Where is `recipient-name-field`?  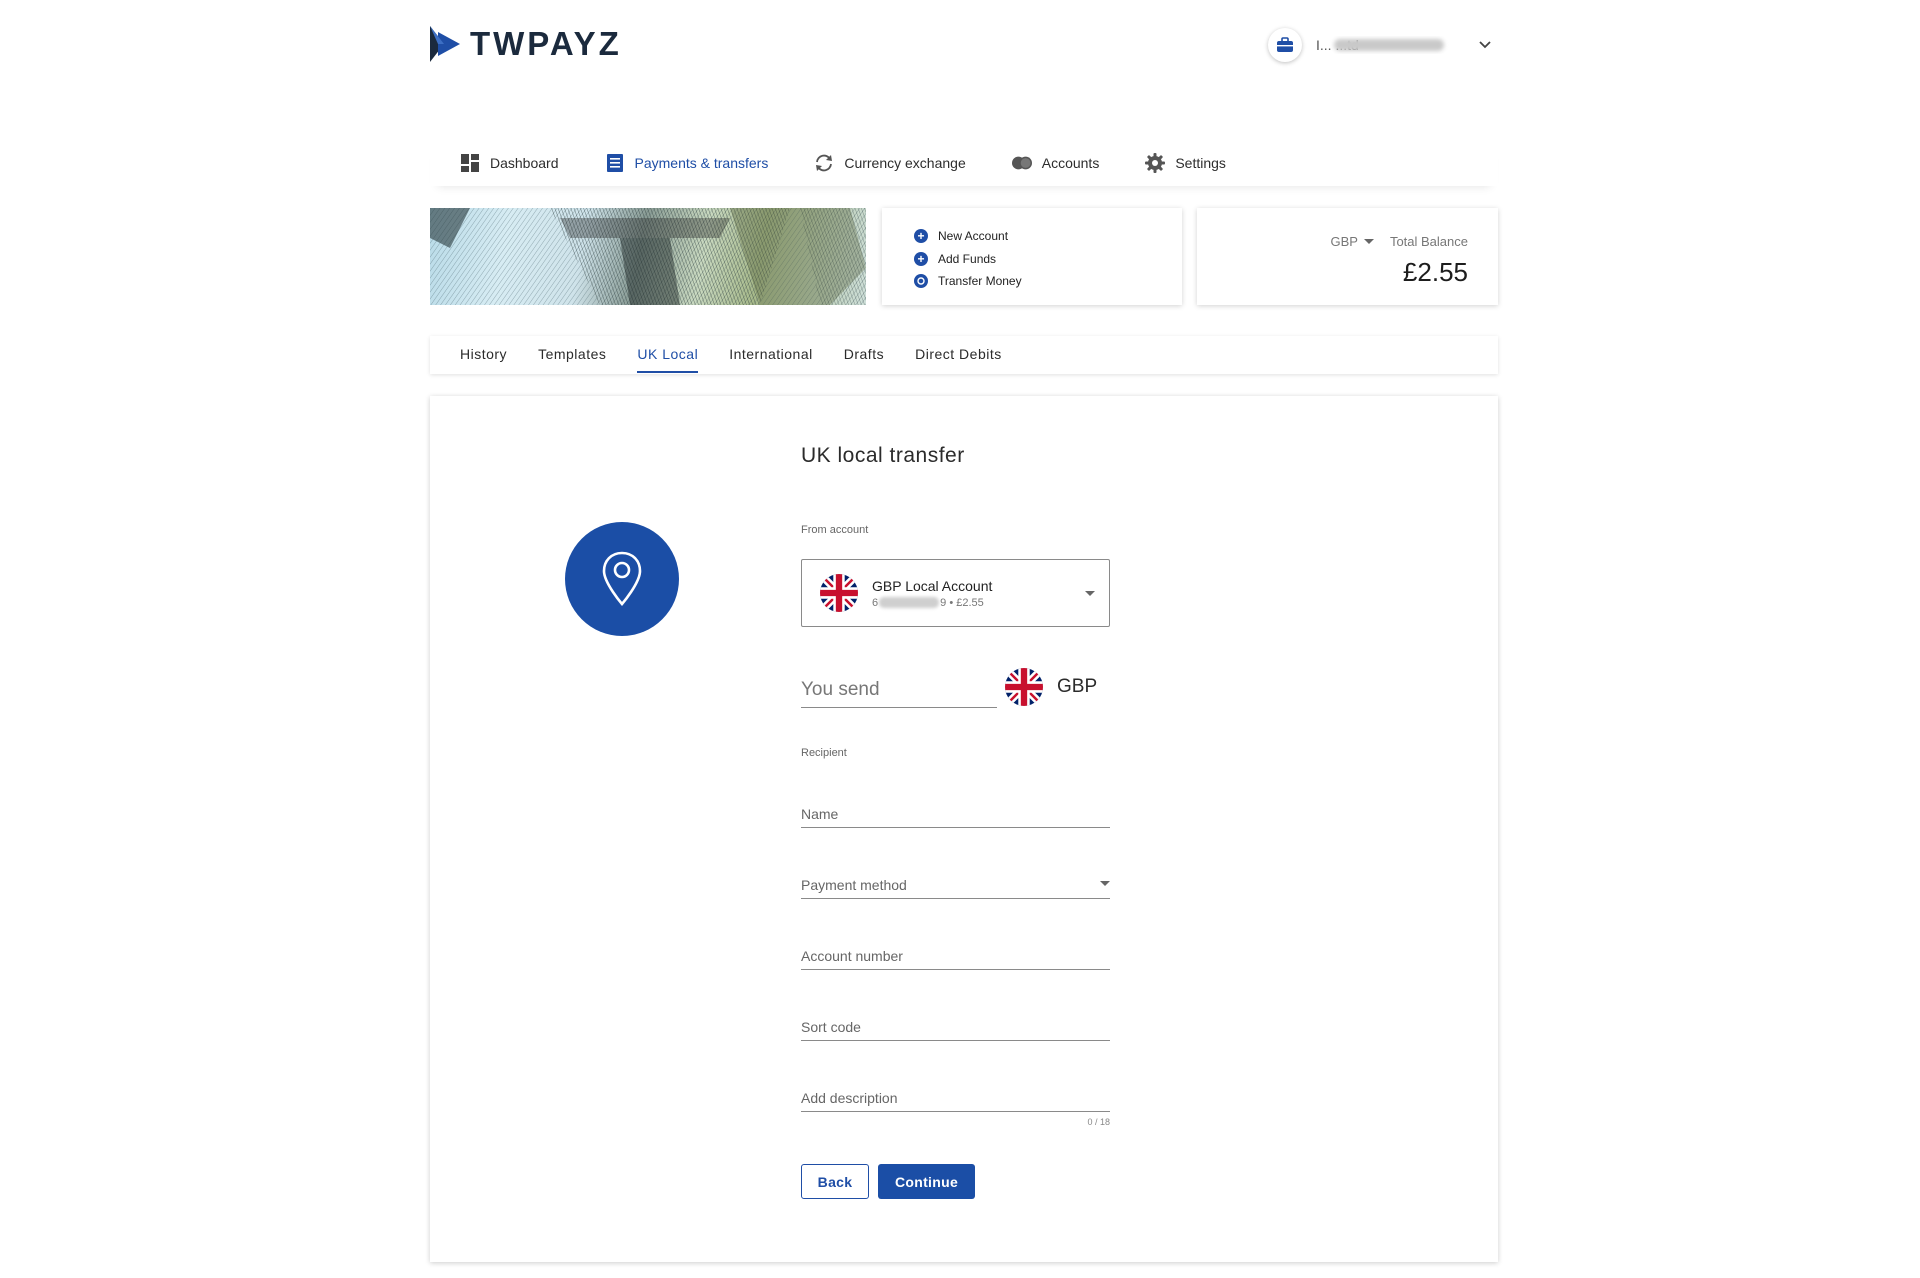
recipient-name-field is located at coordinates (955, 812).